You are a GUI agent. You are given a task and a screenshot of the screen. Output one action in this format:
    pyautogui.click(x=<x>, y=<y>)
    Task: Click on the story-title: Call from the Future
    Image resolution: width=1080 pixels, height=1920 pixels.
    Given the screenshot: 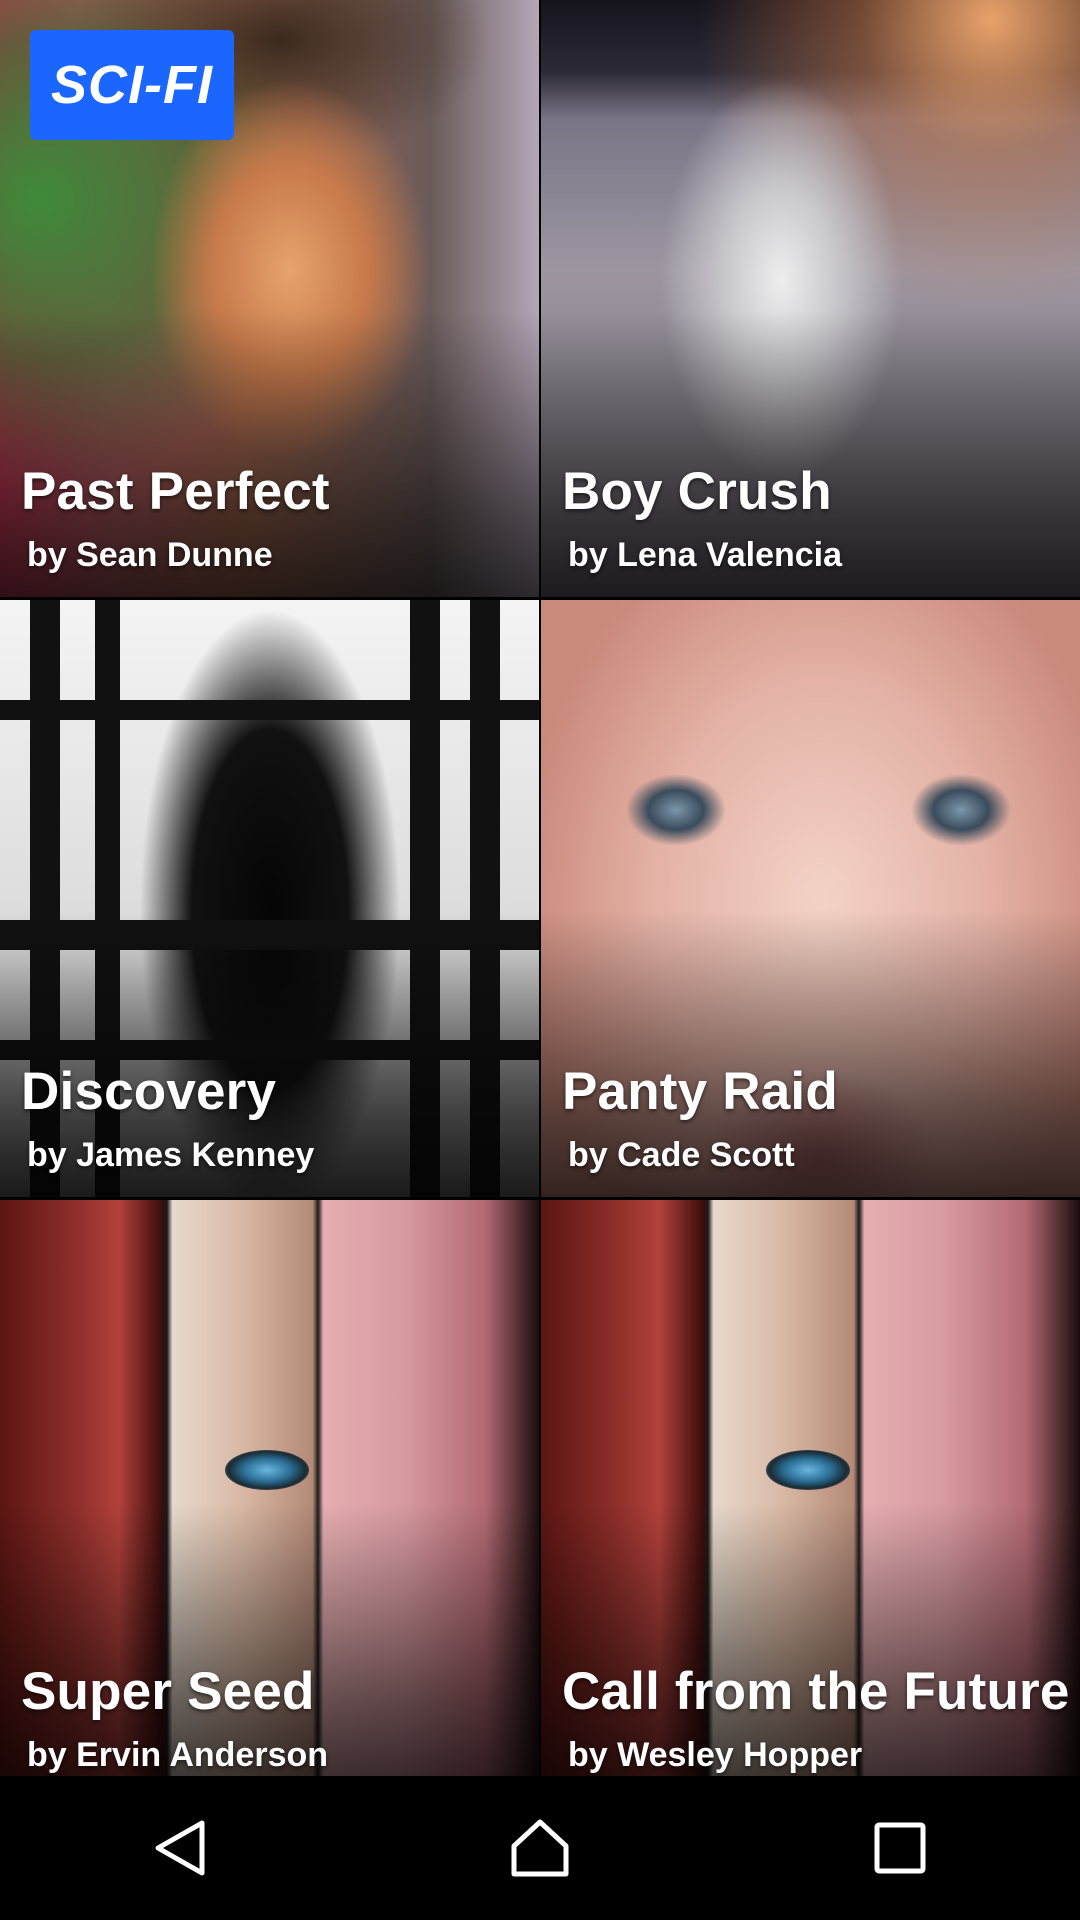 What is the action you would take?
    pyautogui.click(x=816, y=1691)
    